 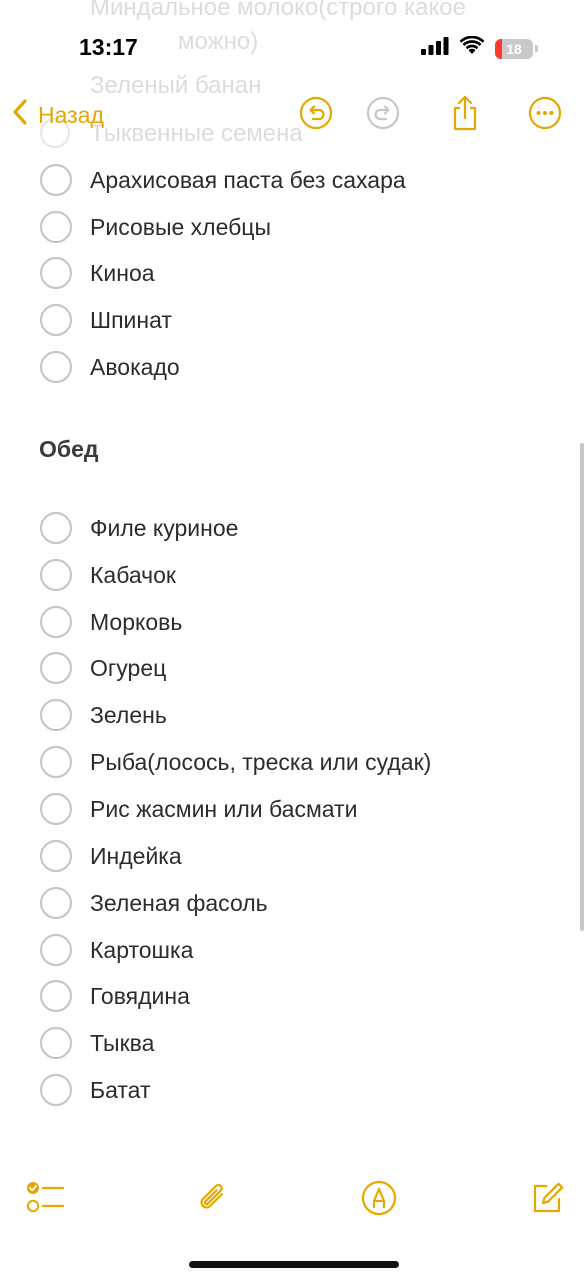 I want to click on paperclip-icon, so click(x=213, y=1200).